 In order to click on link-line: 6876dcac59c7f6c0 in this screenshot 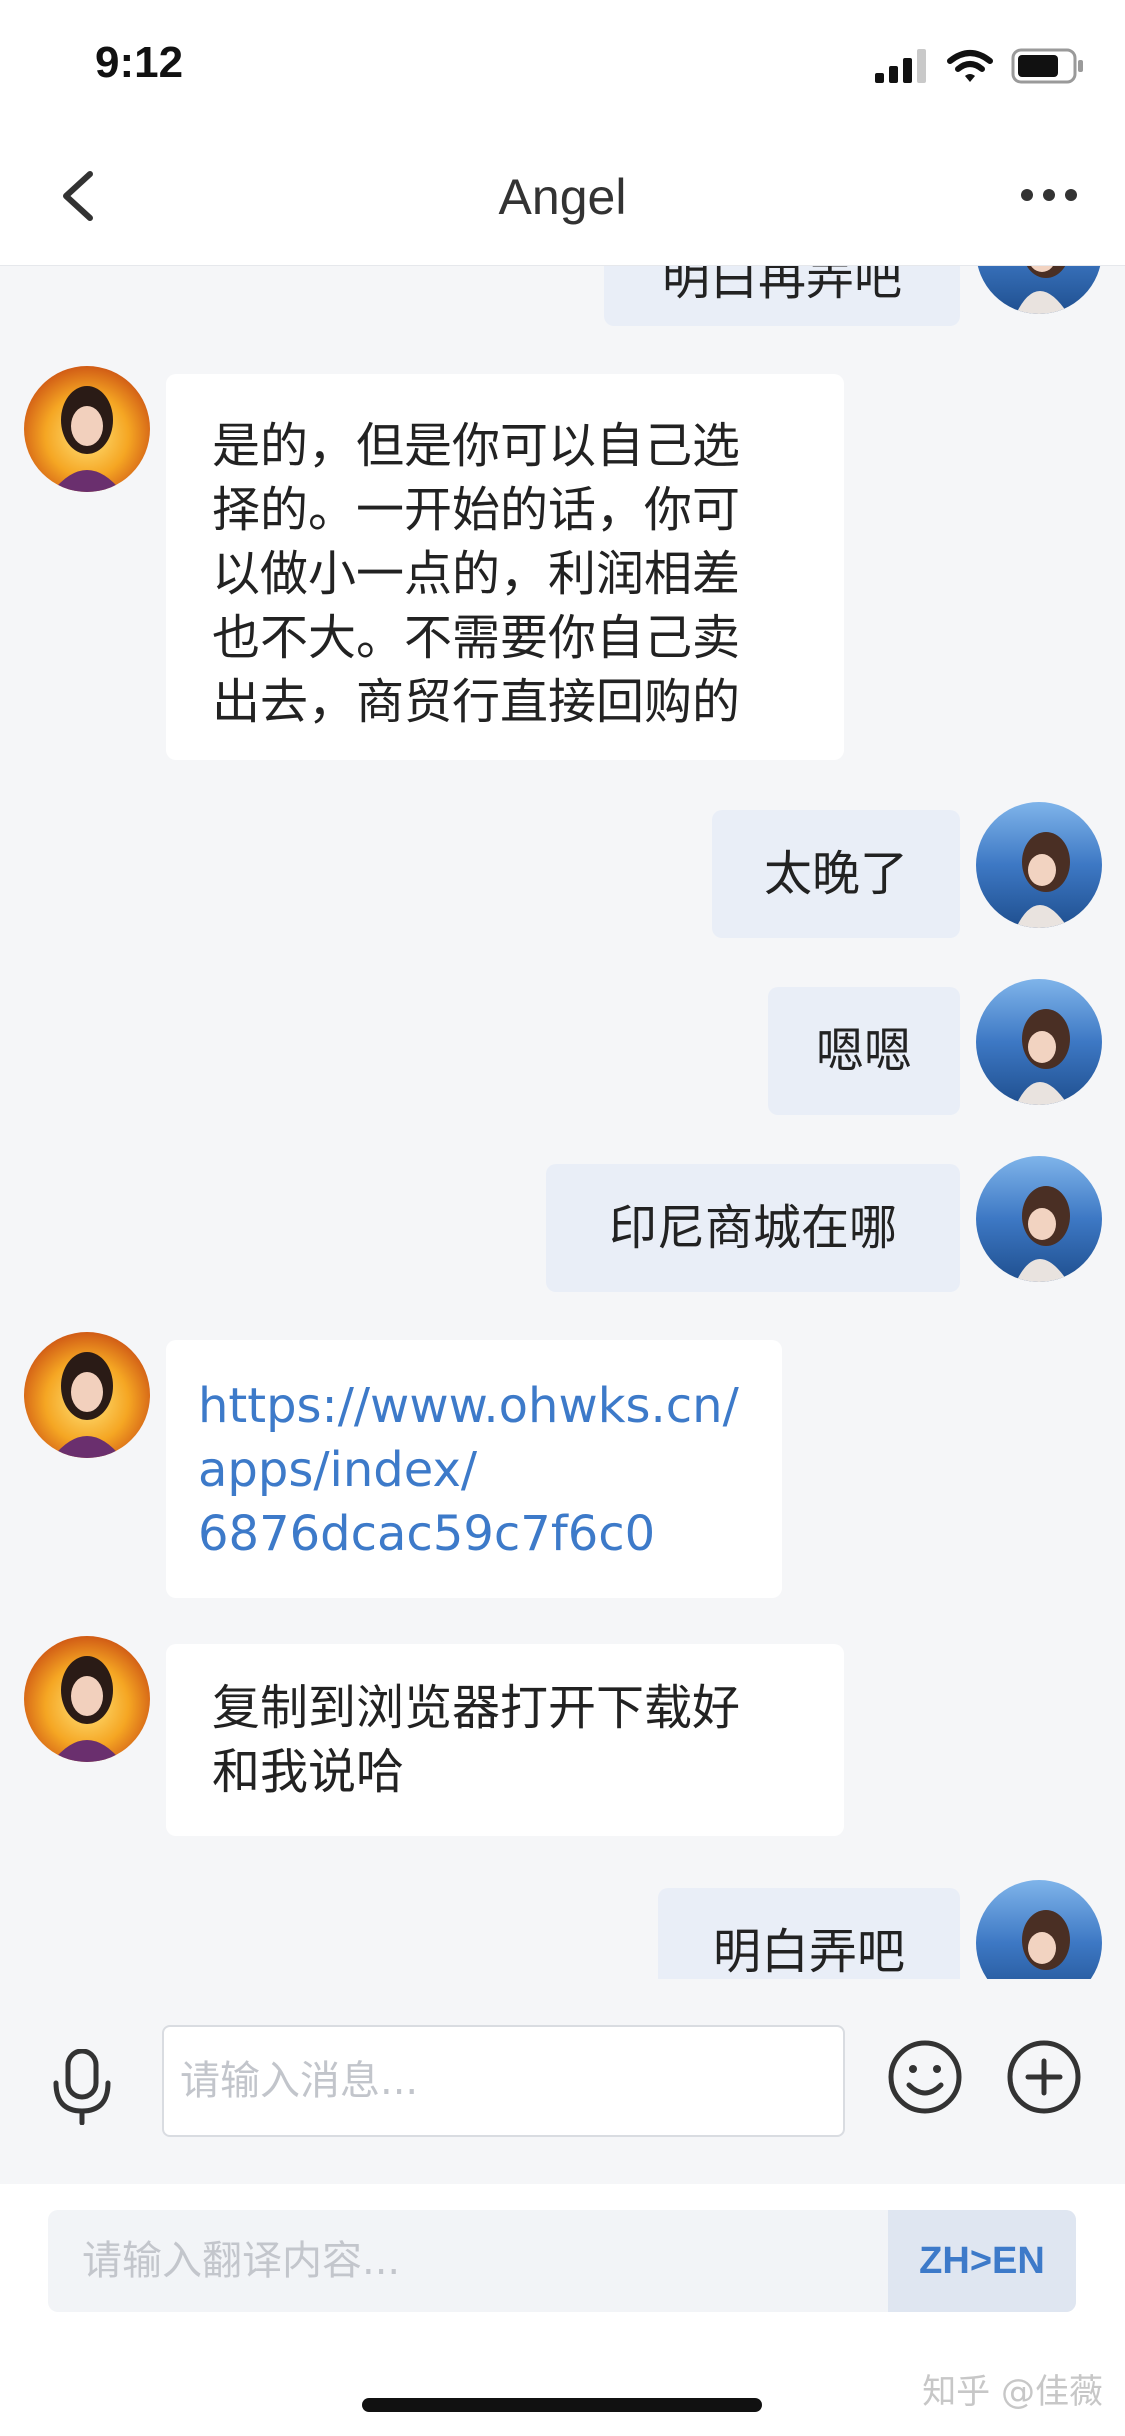, I will do `click(427, 1534)`.